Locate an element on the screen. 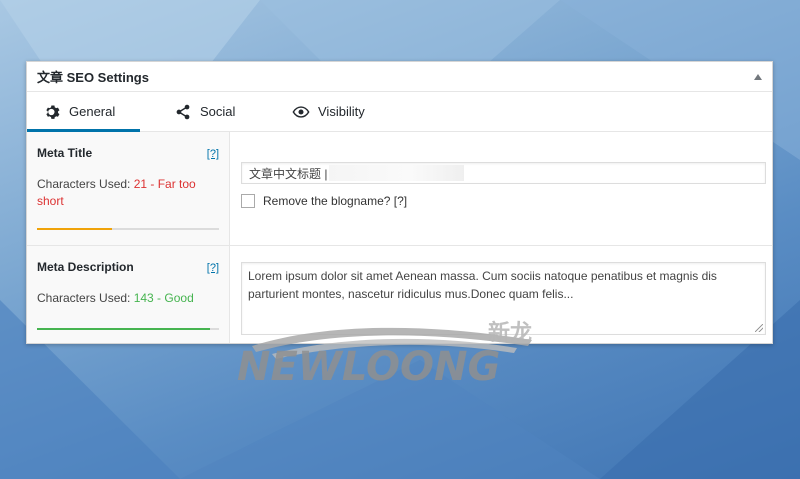 This screenshot has width=800, height=479. meta-description-char-count: Characters Used: 143 - Good is located at coordinates (128, 298).